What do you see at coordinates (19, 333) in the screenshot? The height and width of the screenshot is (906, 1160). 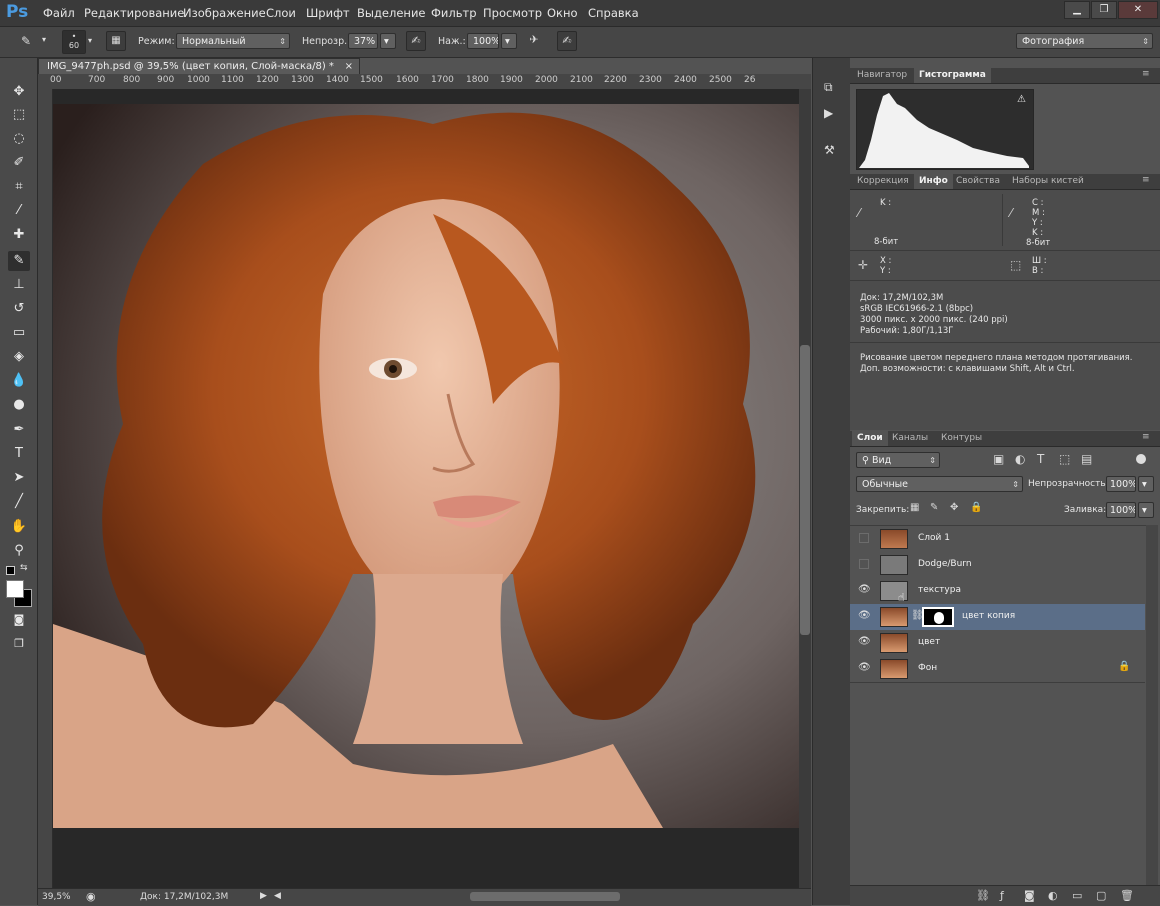 I see `eraser-tool-icon: ▭` at bounding box center [19, 333].